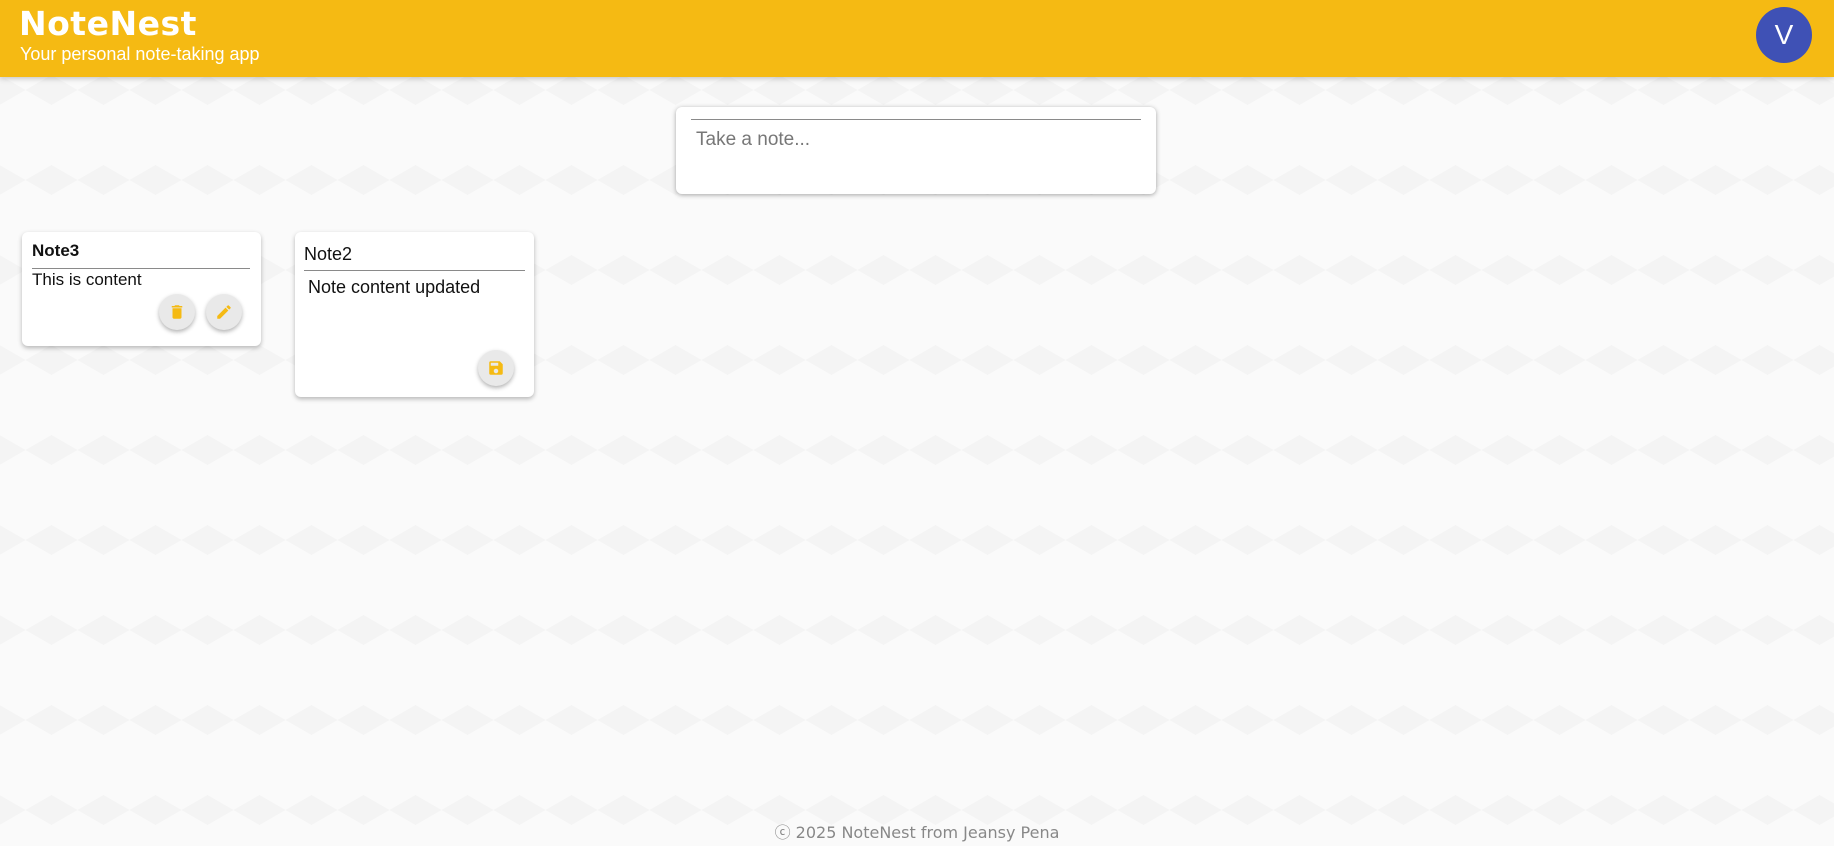 This screenshot has width=1834, height=846. What do you see at coordinates (140, 54) in the screenshot?
I see `app-subtitle: Your personal note-taking app` at bounding box center [140, 54].